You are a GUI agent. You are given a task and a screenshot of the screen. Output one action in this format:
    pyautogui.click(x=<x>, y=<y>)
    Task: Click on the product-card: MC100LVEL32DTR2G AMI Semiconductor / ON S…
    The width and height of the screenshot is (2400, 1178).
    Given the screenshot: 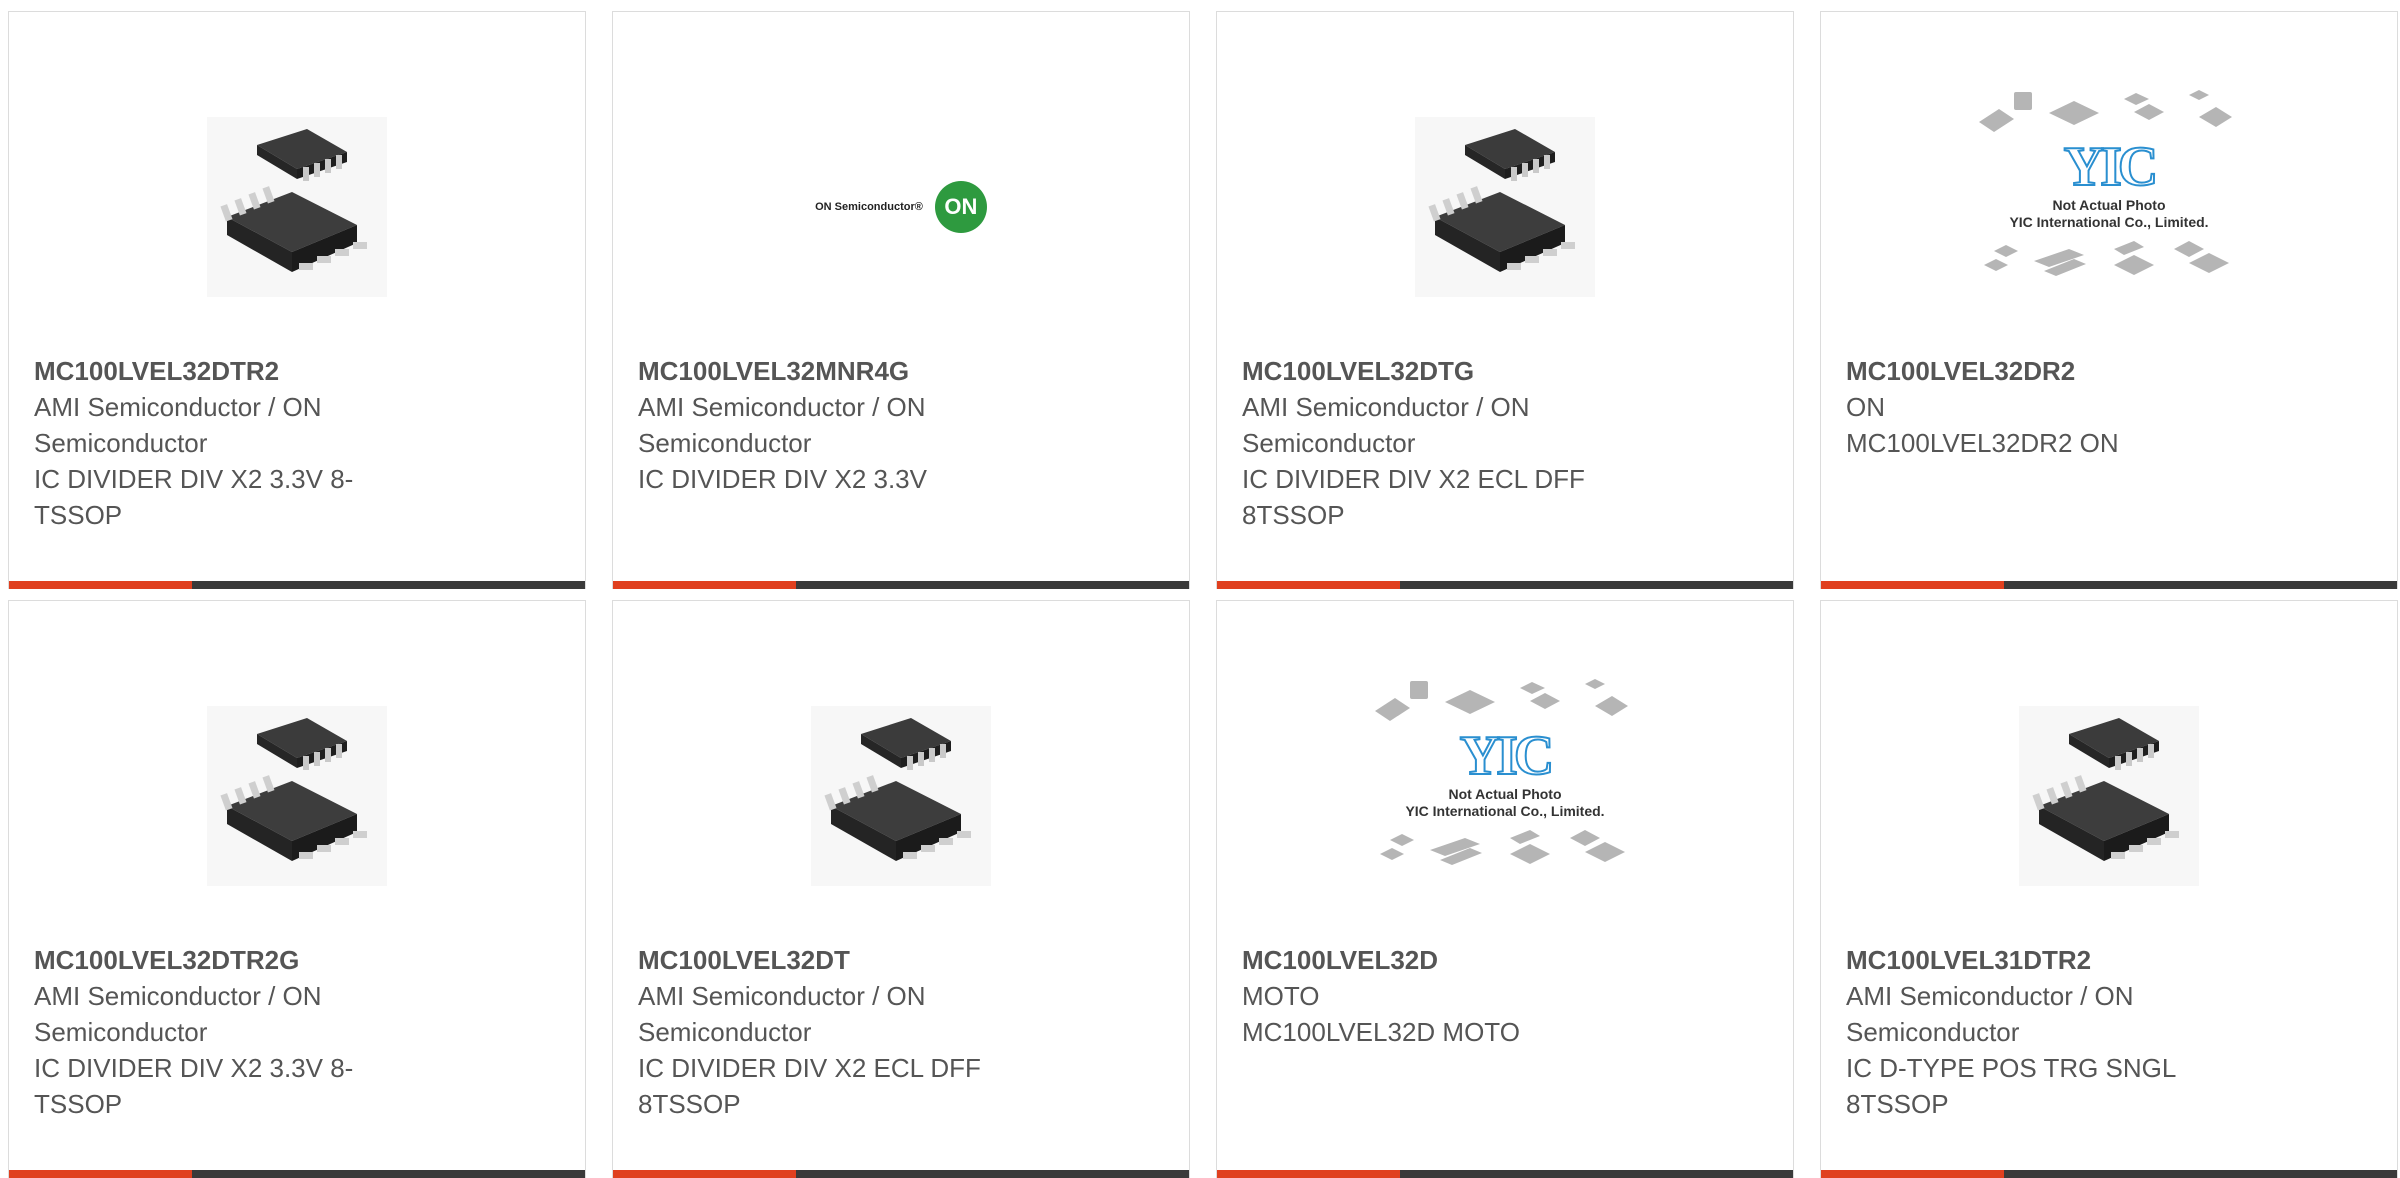 What is the action you would take?
    pyautogui.click(x=297, y=889)
    